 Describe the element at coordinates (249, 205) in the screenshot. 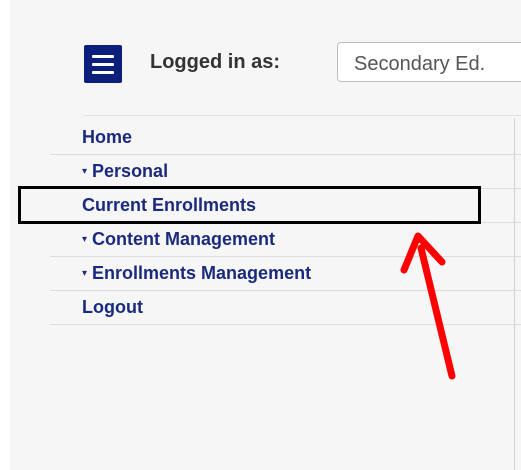

I see `highlight-box` at that location.